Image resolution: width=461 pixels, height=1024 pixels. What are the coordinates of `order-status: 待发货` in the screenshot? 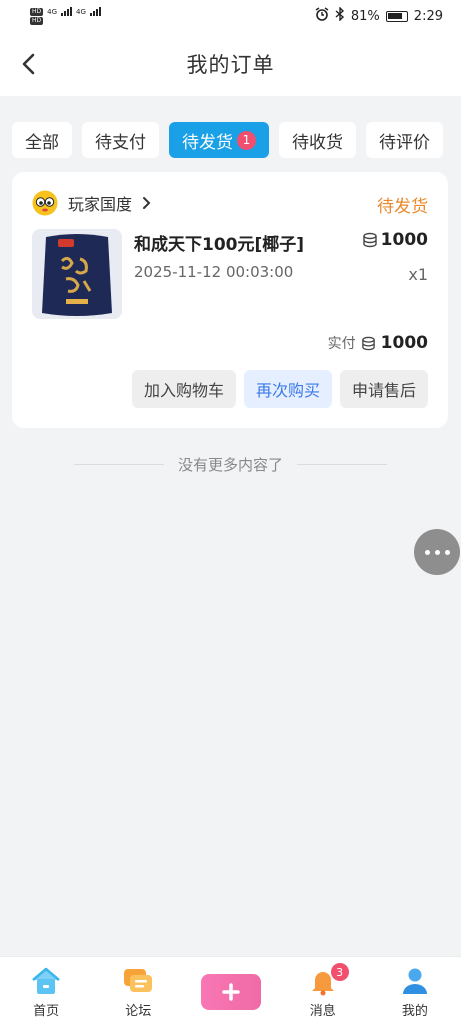 It's located at (402, 207).